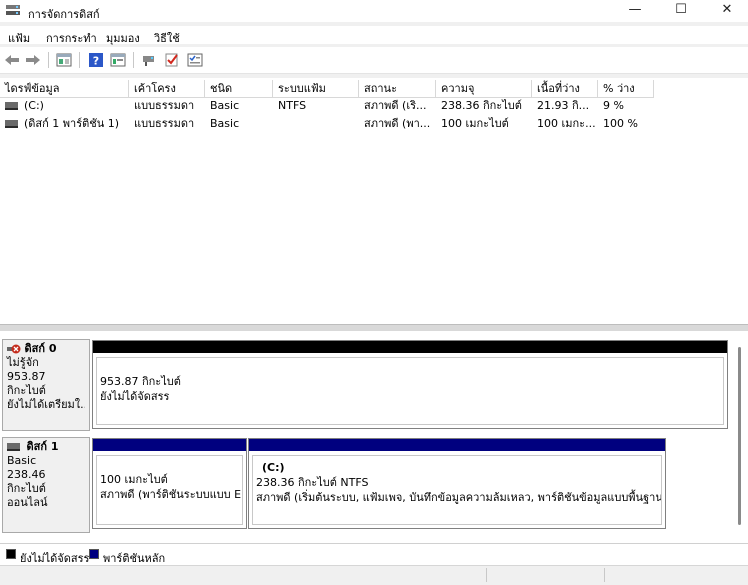 This screenshot has height=585, width=748. I want to click on title-bar: การจัดการดิสก์ — ☐ ✕, so click(374, 11).